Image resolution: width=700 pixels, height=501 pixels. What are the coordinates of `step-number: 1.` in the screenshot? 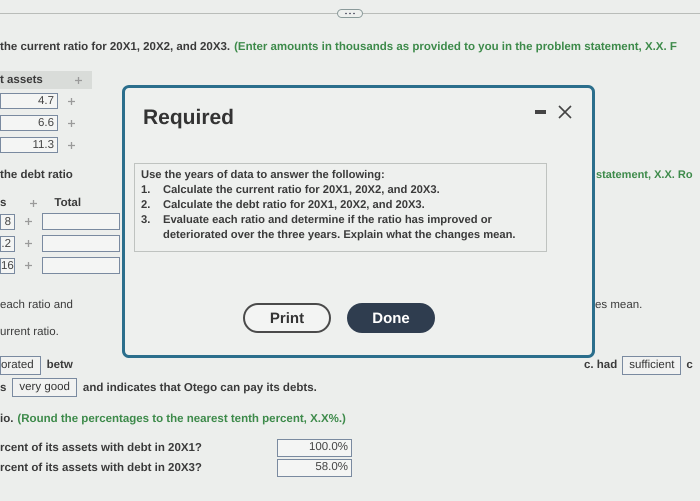 It's located at (146, 190).